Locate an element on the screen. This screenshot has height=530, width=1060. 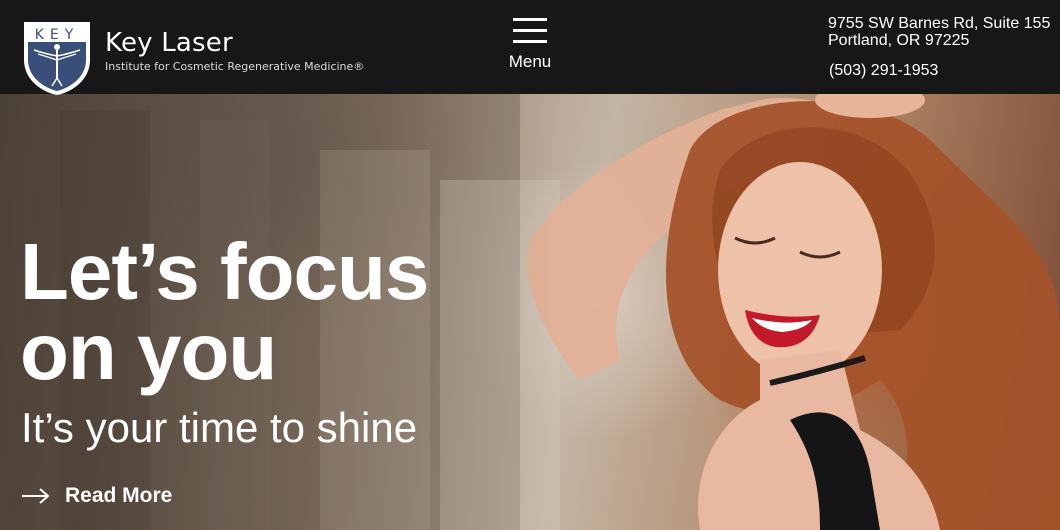
address-line-1: 9755 SW Barnes Rd, Suite 155 is located at coordinates (939, 23).